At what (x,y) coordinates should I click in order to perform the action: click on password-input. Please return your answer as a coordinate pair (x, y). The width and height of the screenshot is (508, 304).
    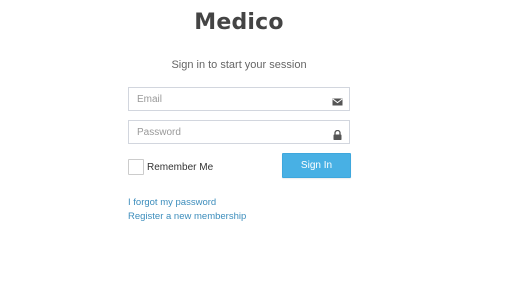
    Looking at the image, I should click on (228, 132).